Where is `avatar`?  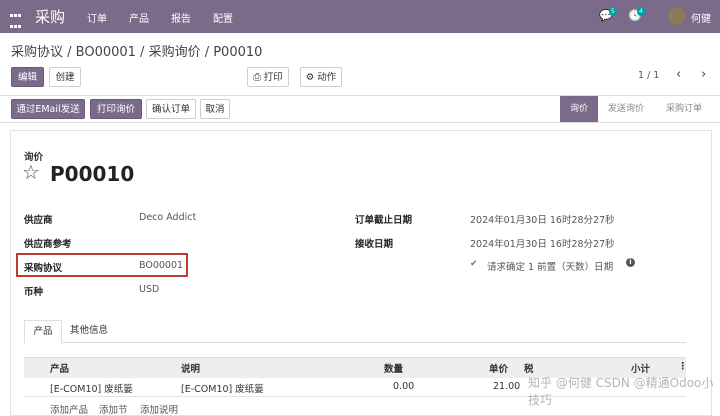 avatar is located at coordinates (677, 16).